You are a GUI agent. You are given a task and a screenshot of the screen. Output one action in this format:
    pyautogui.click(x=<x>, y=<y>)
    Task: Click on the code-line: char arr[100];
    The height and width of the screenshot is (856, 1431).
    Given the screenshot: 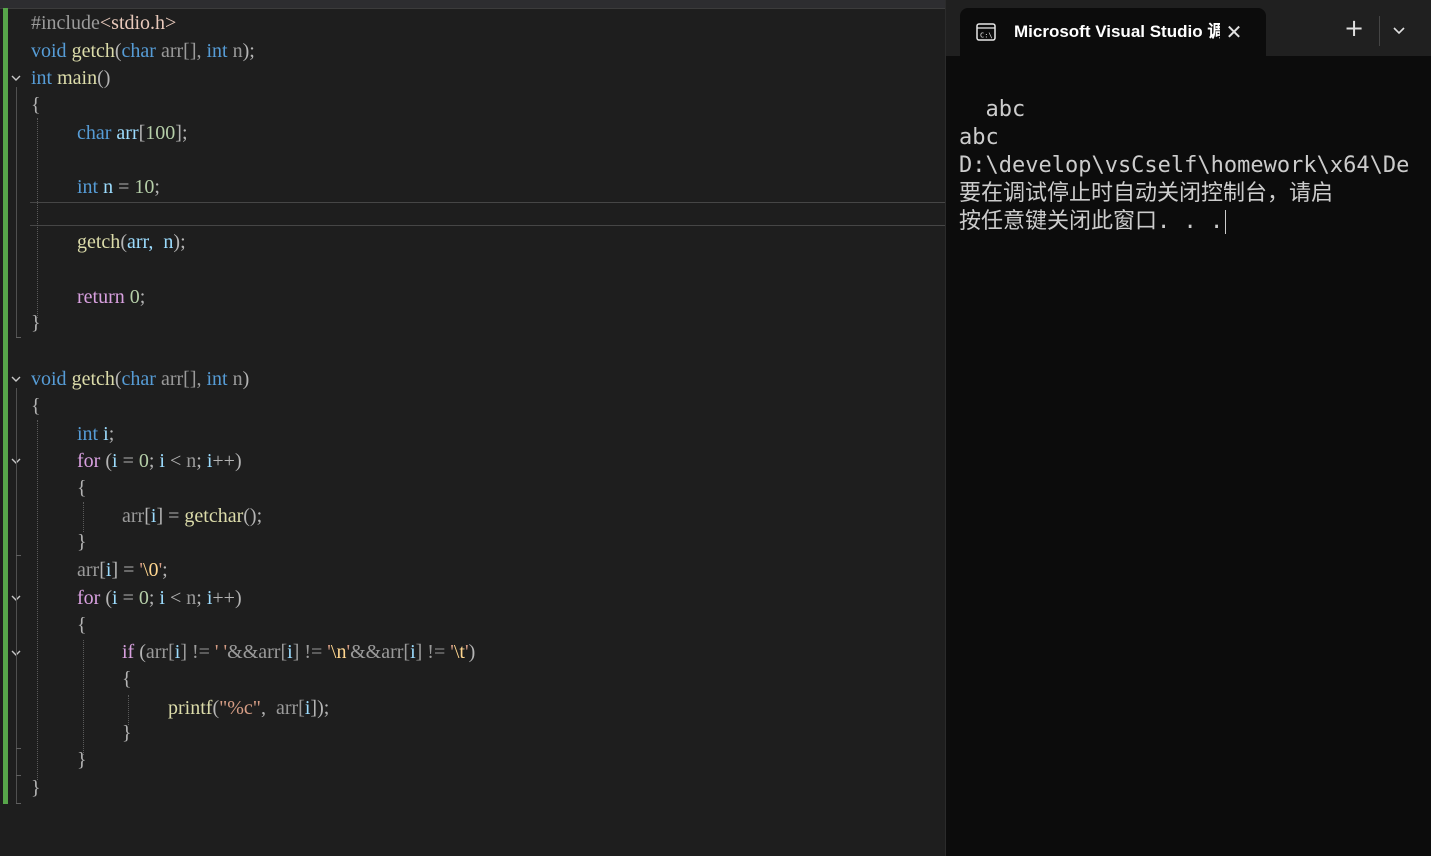 What is the action you would take?
    pyautogui.click(x=132, y=133)
    